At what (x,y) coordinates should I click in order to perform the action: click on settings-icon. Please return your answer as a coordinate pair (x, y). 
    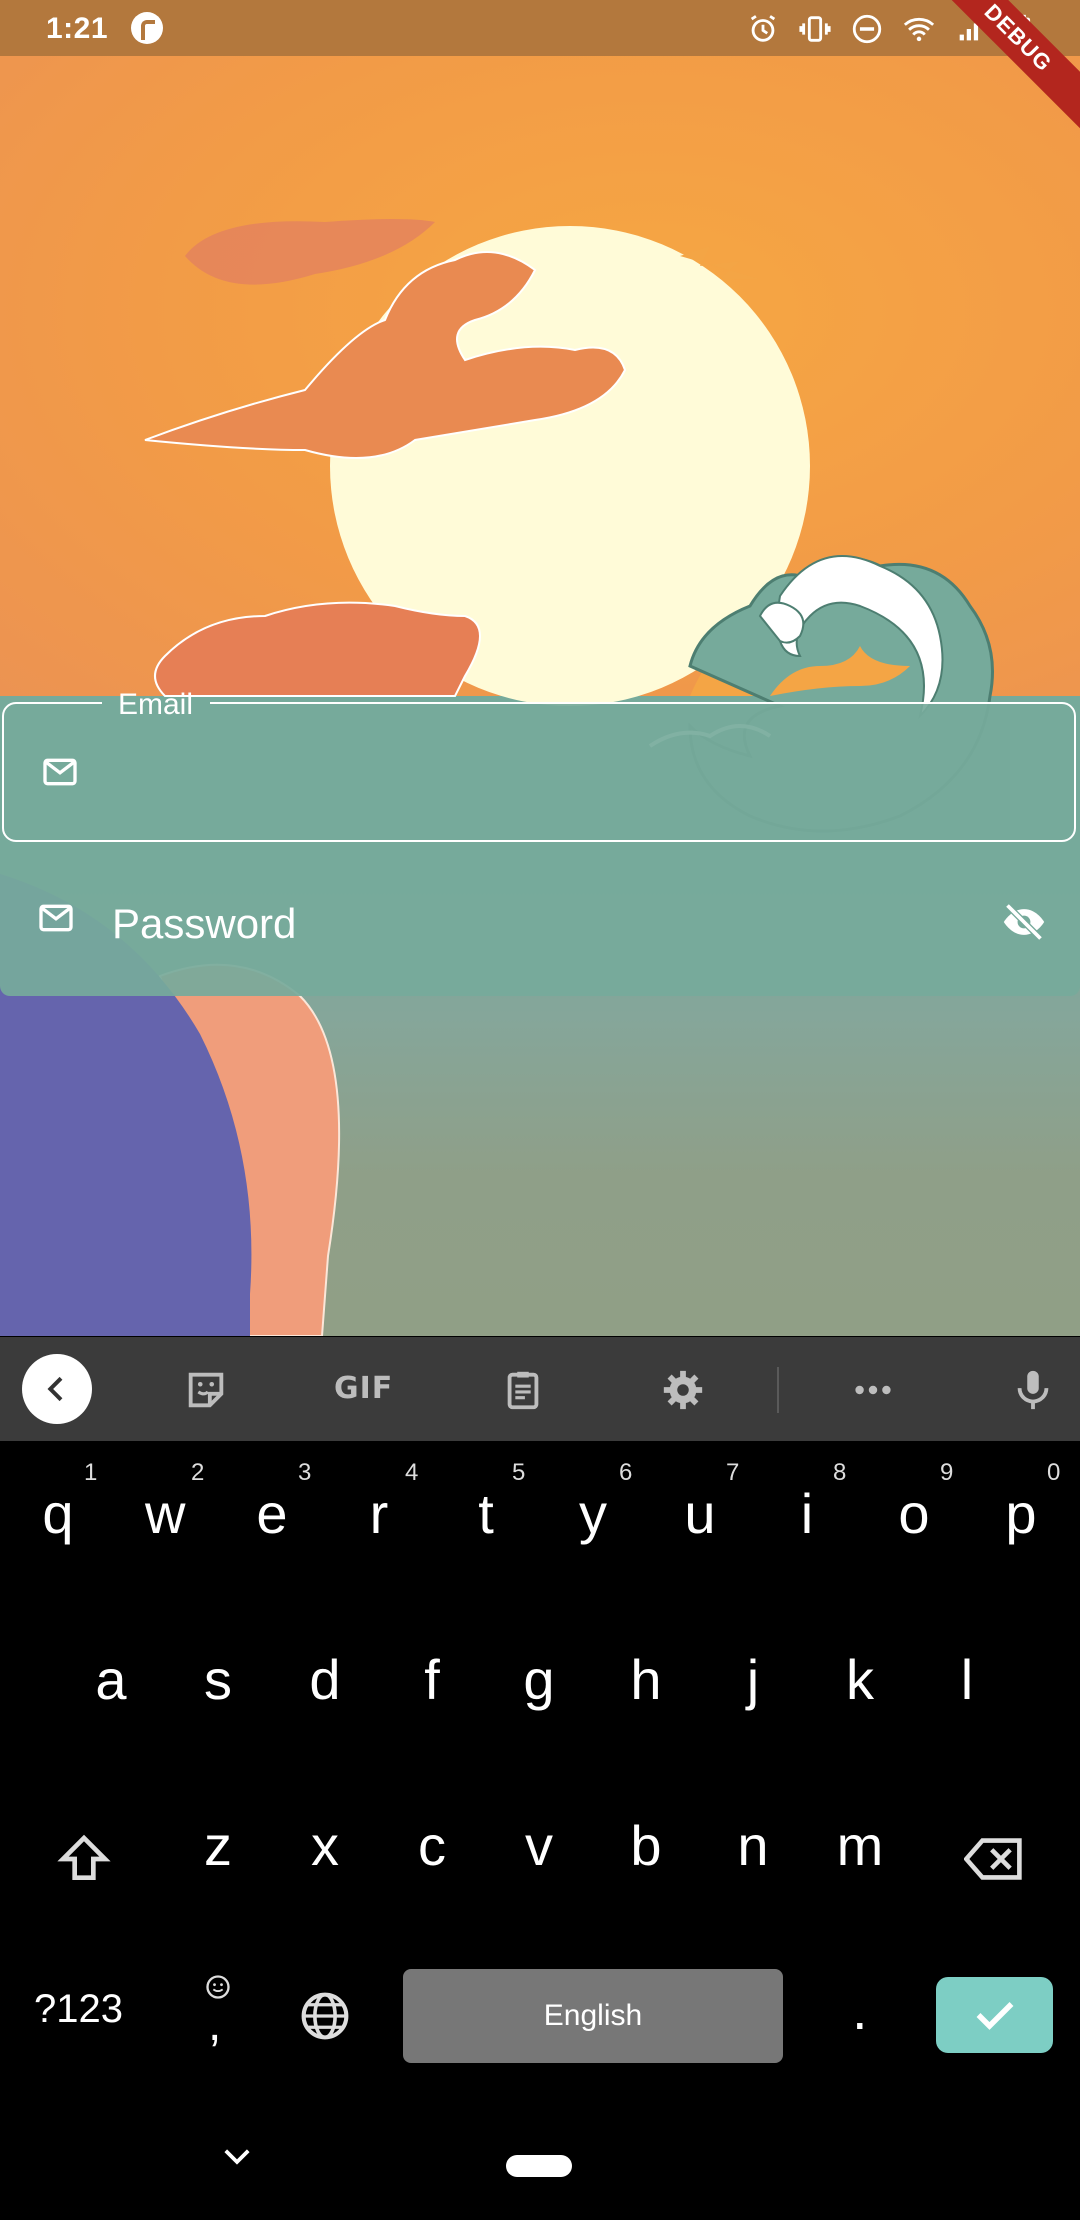
    Looking at the image, I should click on (683, 1390).